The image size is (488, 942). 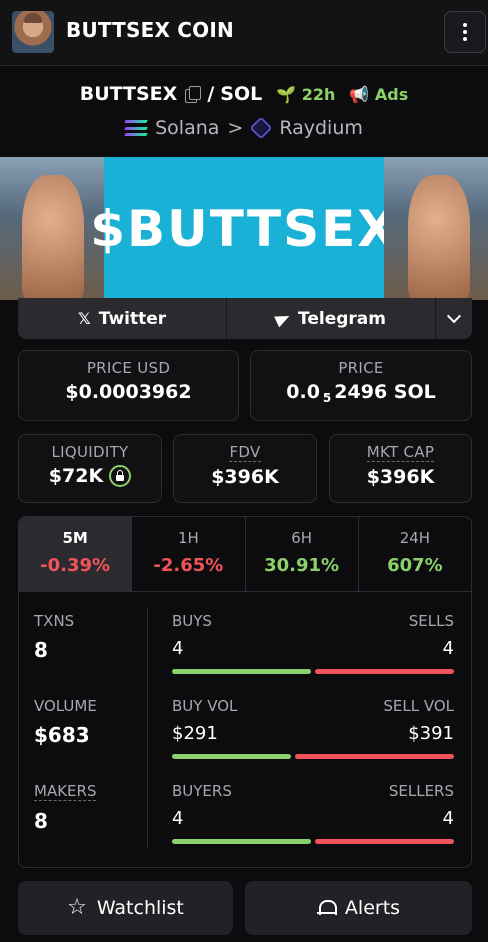 I want to click on buys-bar, so click(x=241, y=671).